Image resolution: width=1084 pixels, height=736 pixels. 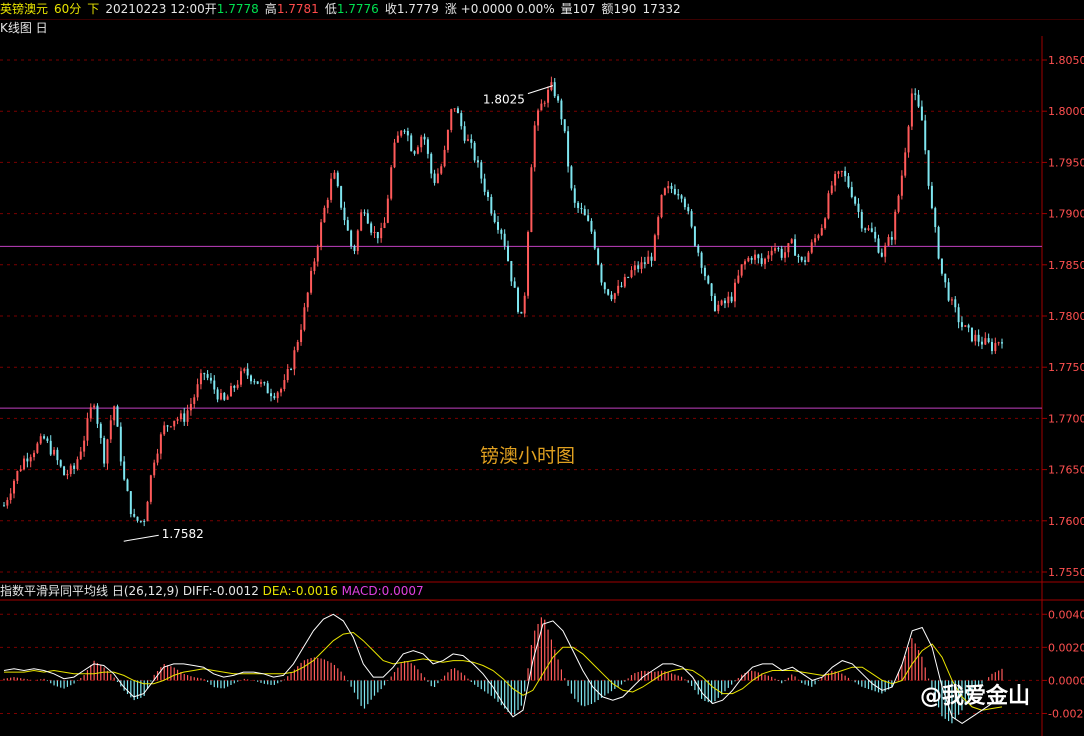 What do you see at coordinates (382, 591) in the screenshot?
I see `macd-macd-value: MACD:0.0007` at bounding box center [382, 591].